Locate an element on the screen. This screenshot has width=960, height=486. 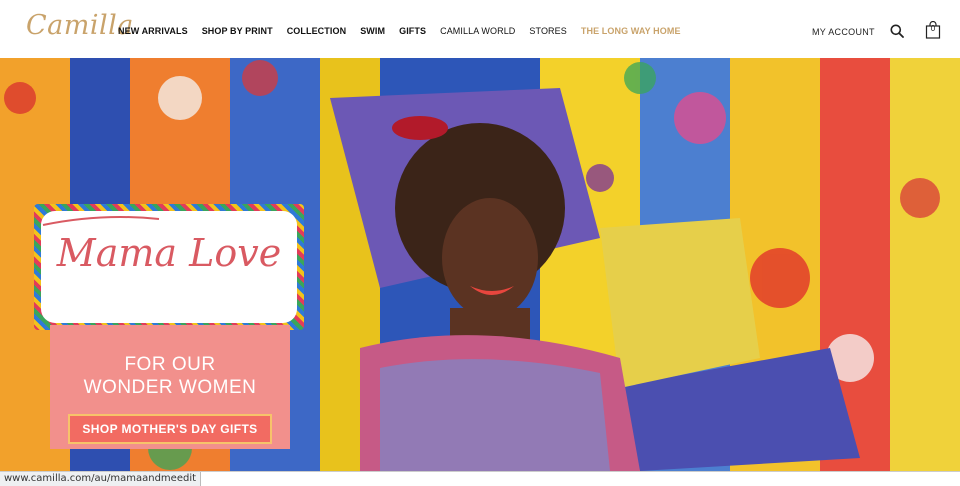
hero-title: Mama Love is located at coordinates (169, 253).